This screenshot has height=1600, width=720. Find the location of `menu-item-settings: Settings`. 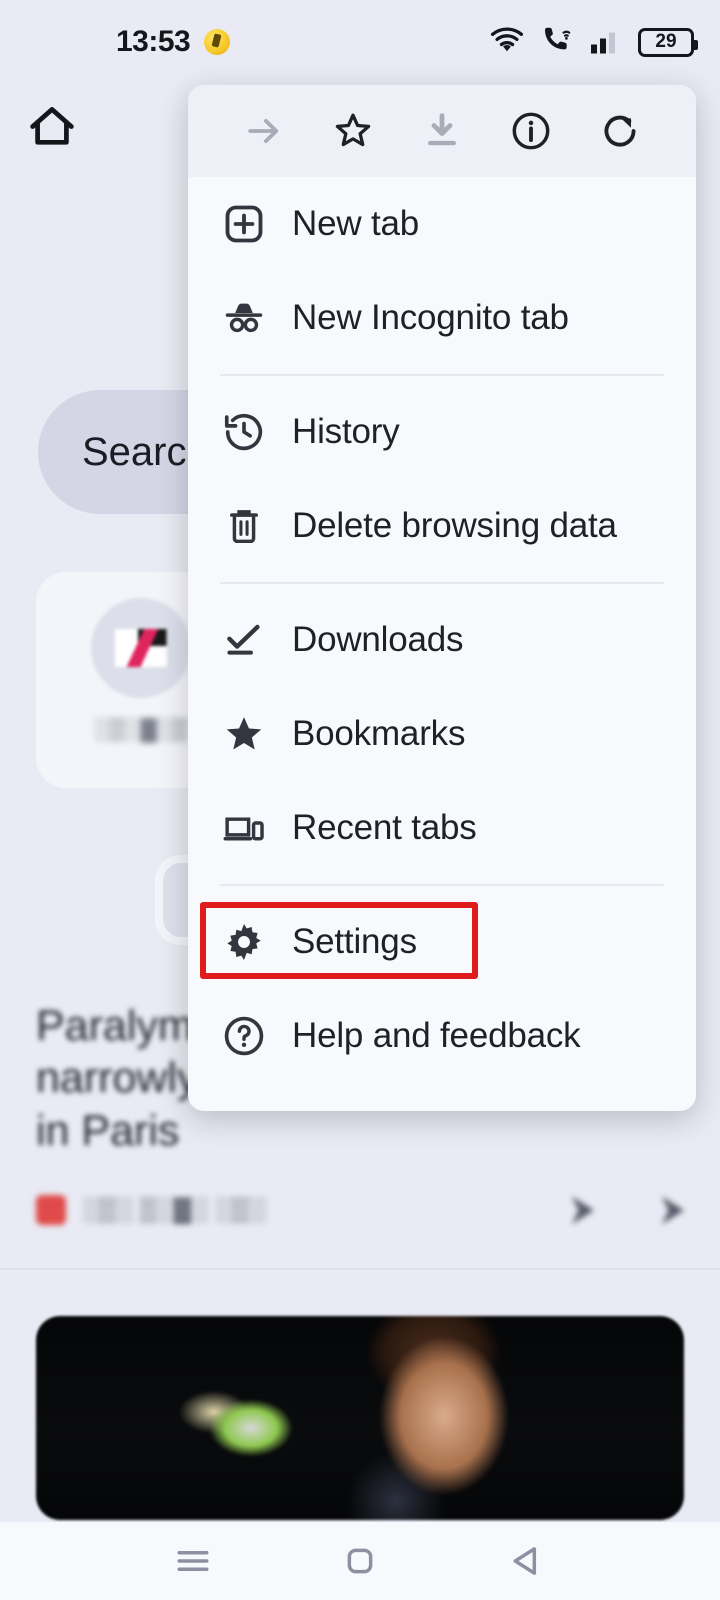

menu-item-settings: Settings is located at coordinates (442, 942).